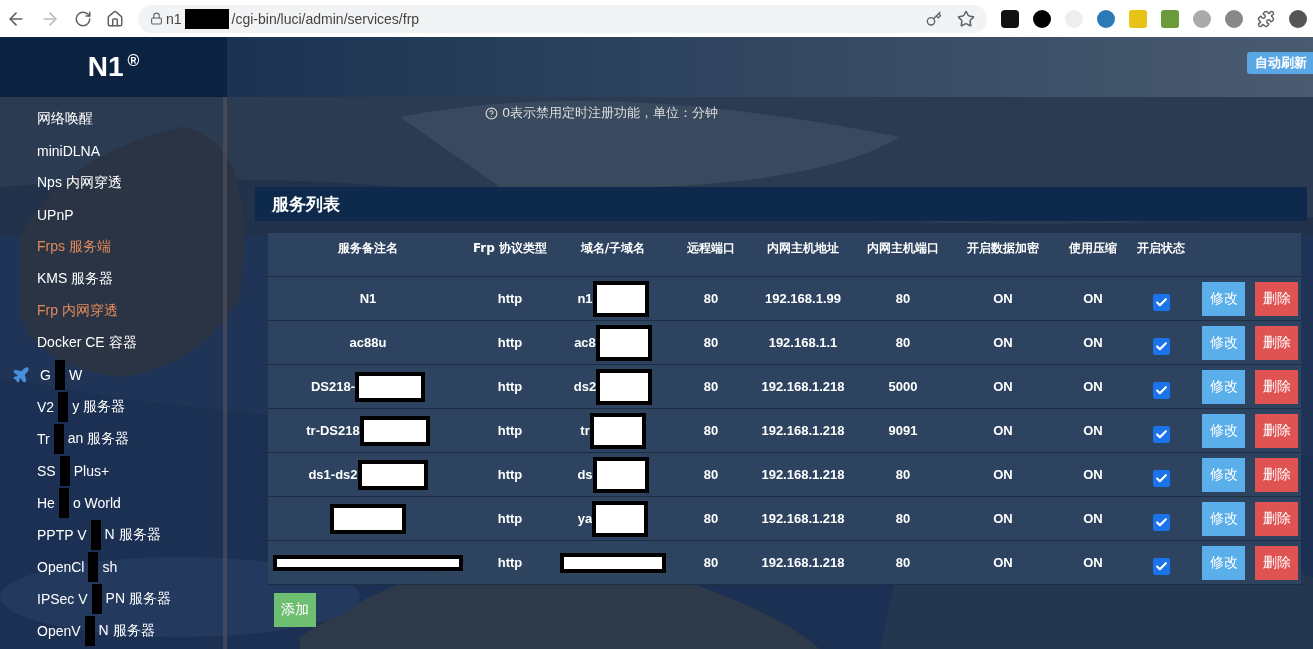 Image resolution: width=1313 pixels, height=649 pixels. Describe the element at coordinates (711, 248) in the screenshot. I see `column-header: 远程端口` at that location.